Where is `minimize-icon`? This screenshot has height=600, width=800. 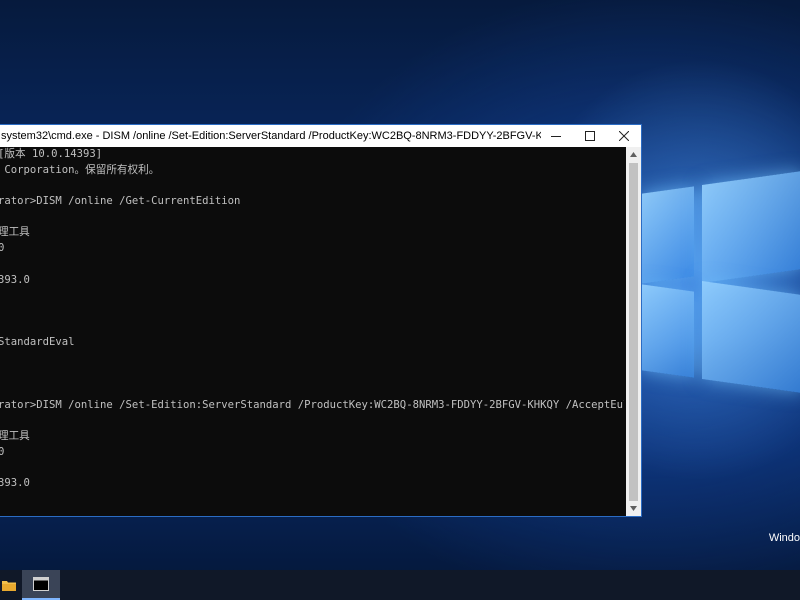 minimize-icon is located at coordinates (556, 136).